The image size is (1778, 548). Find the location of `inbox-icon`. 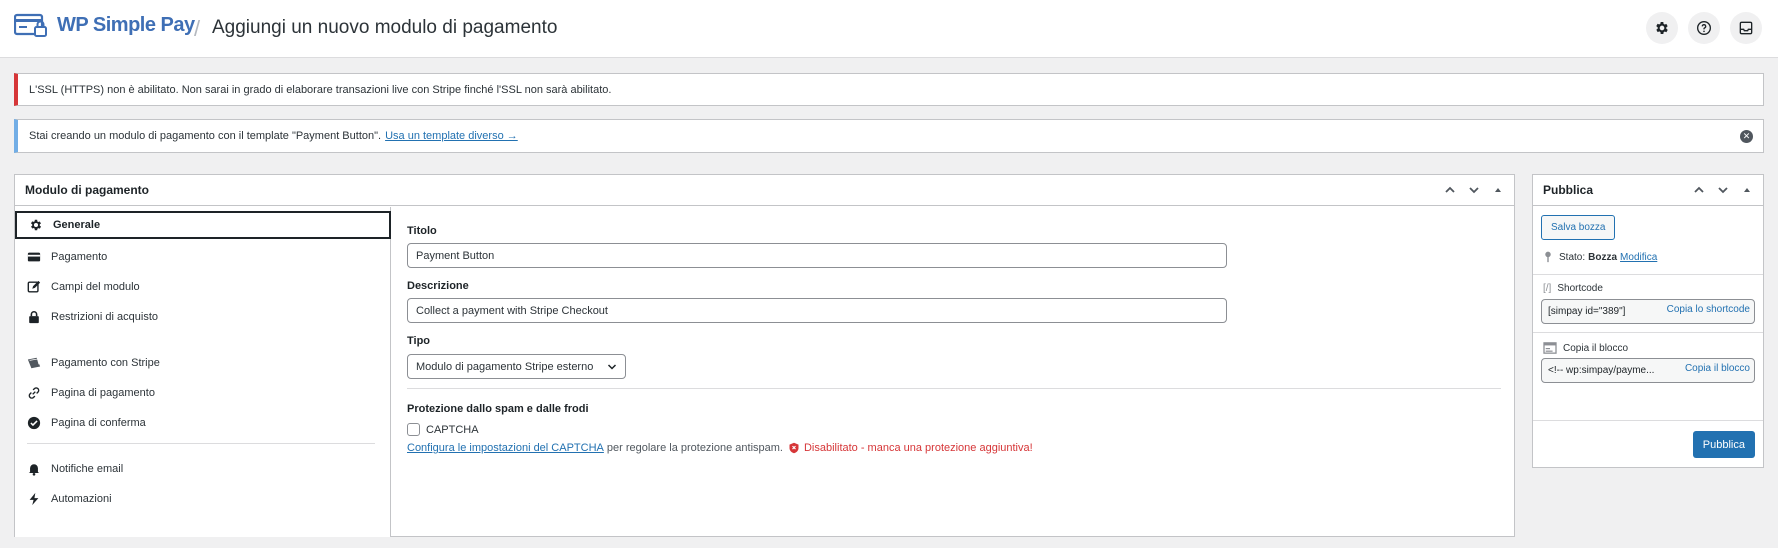

inbox-icon is located at coordinates (1746, 28).